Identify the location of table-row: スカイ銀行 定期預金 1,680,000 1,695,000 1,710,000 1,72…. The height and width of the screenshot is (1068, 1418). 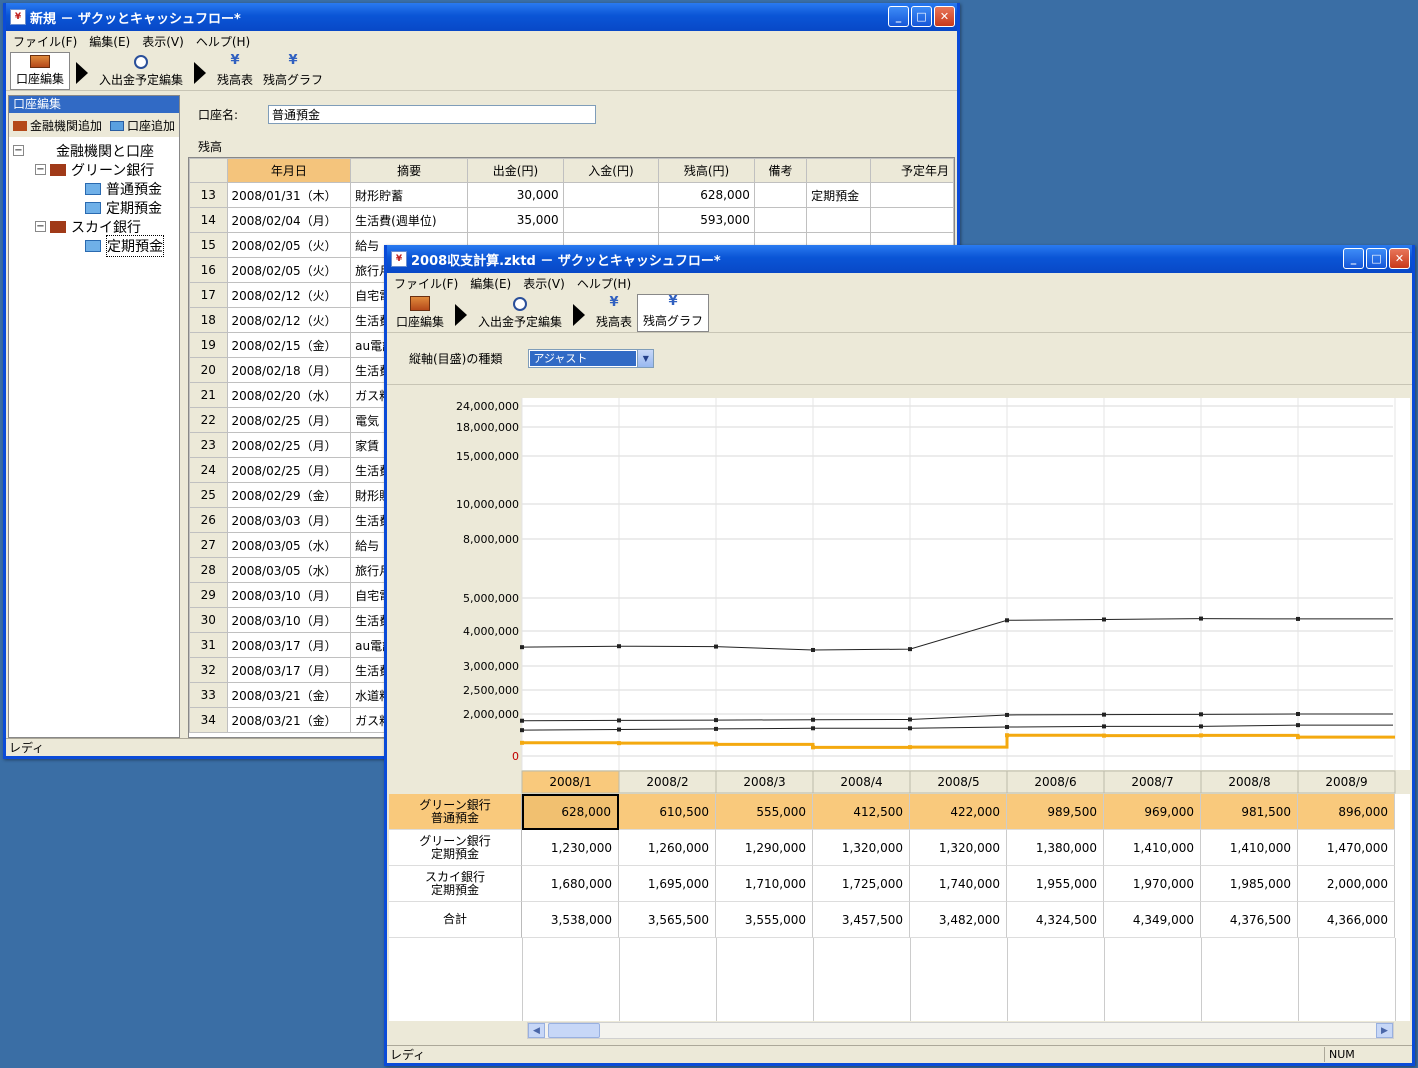
(892, 884).